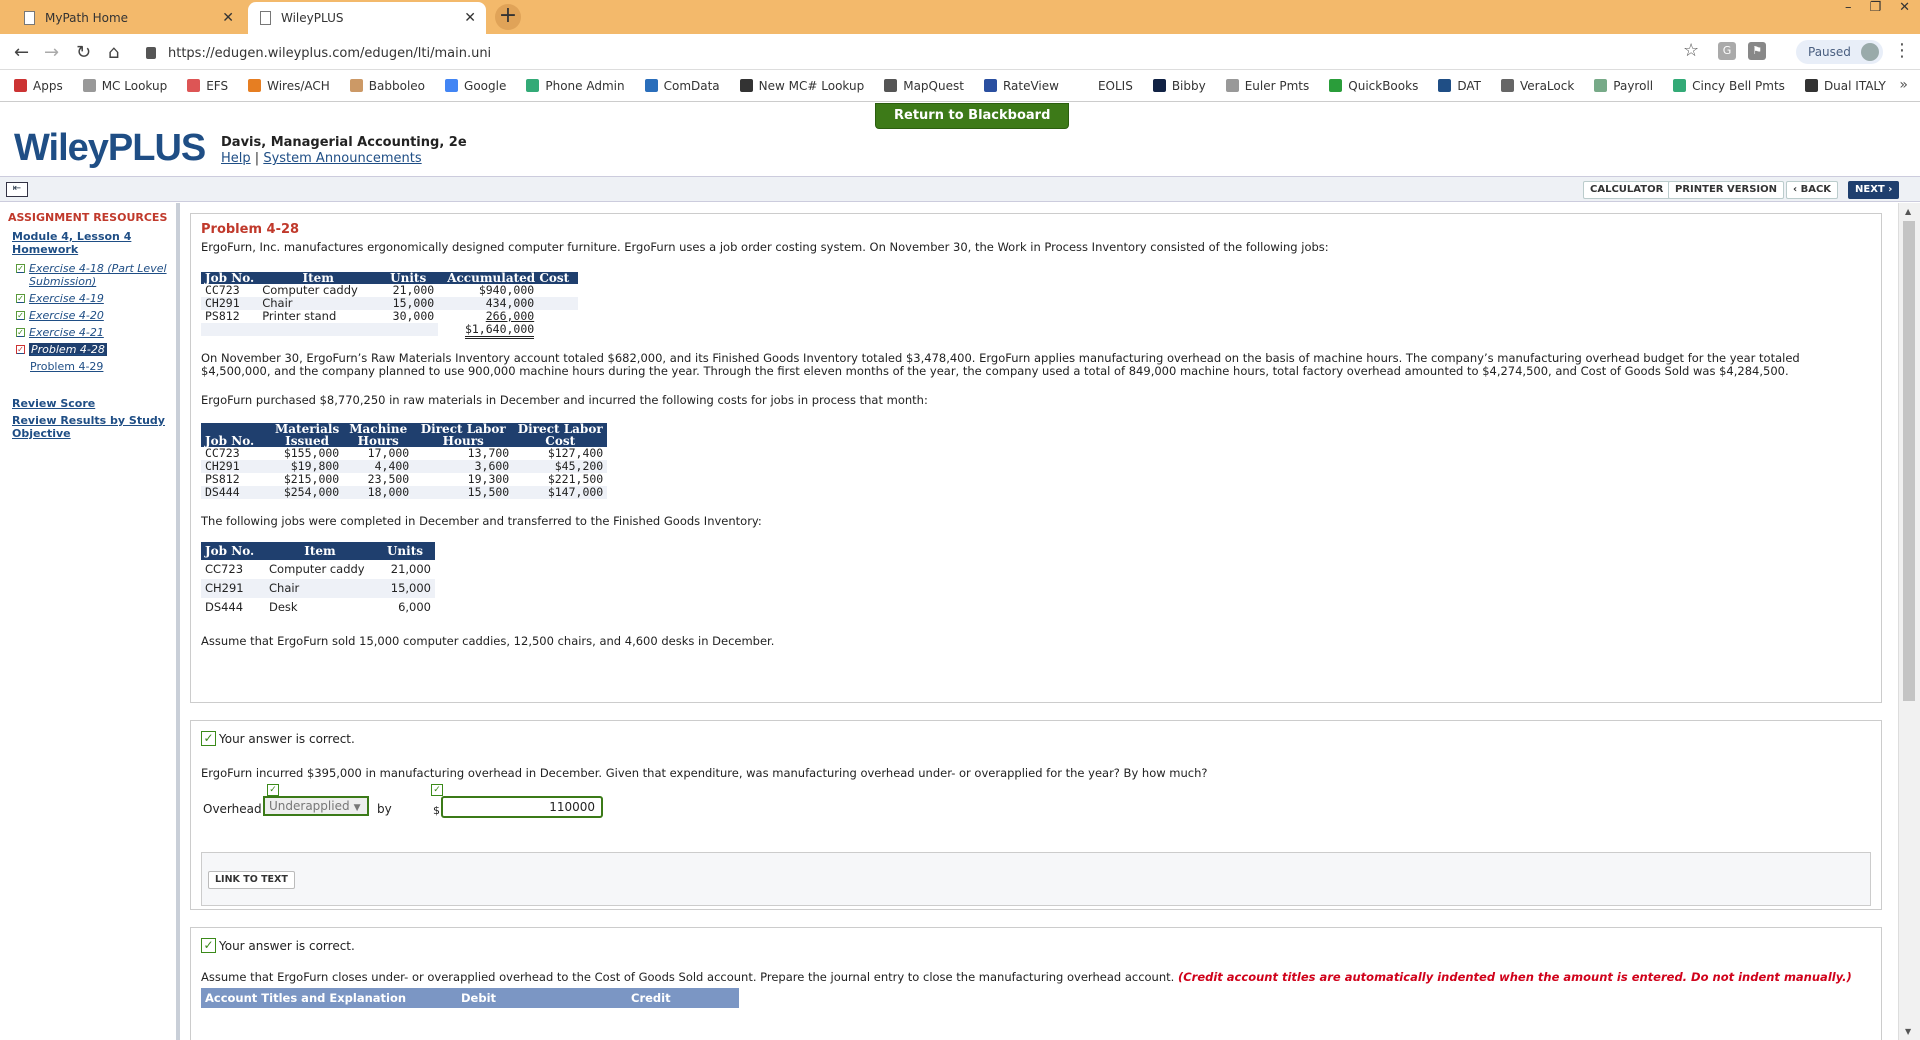 The height and width of the screenshot is (1040, 1920). Describe the element at coordinates (66, 298) in the screenshot. I see `sidebar-item-label: Exercise 4-19` at that location.